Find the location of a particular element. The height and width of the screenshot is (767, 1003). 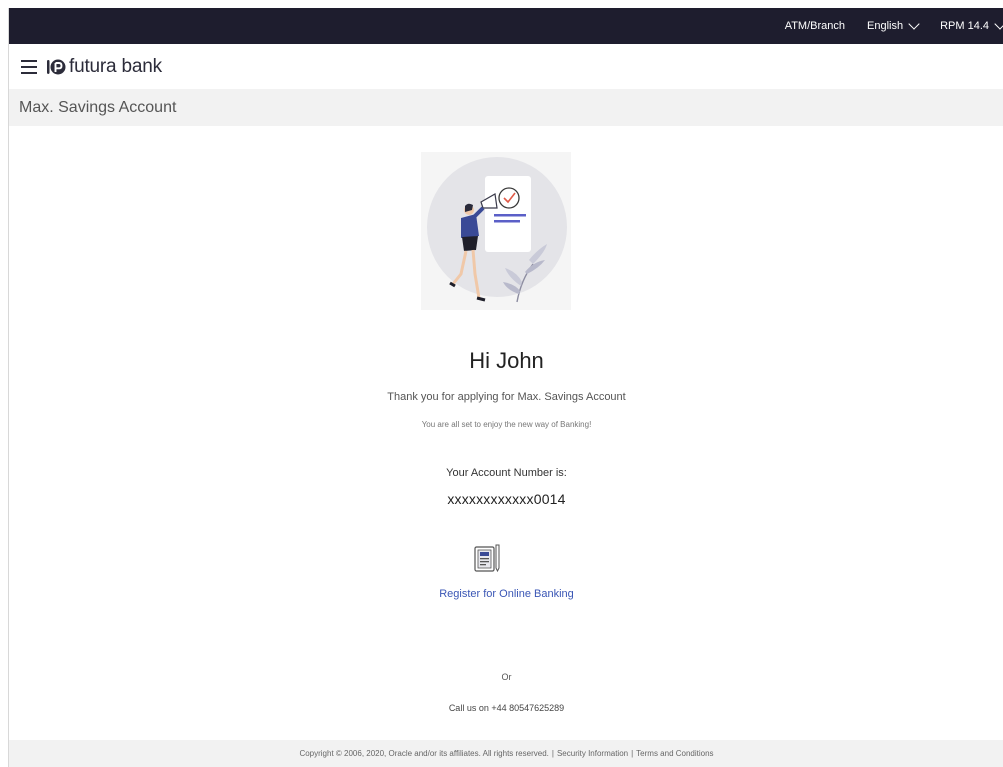

call-us-text: Call us on +44 80547625289 is located at coordinates (506, 708).